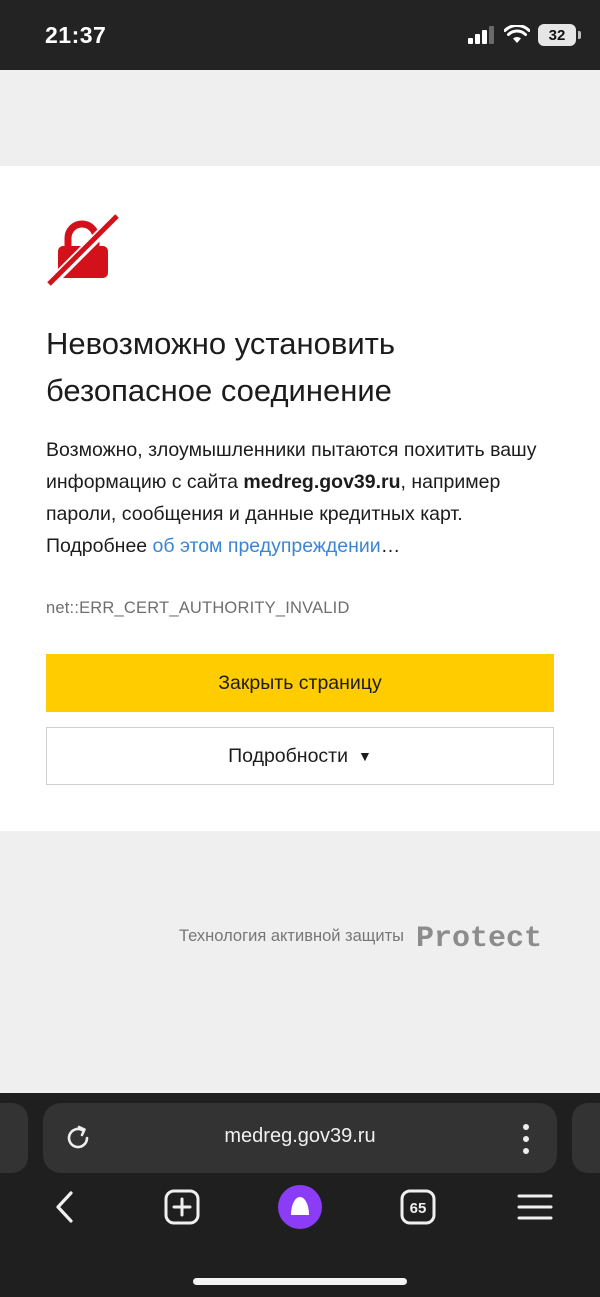 The image size is (600, 1297). What do you see at coordinates (300, 1281) in the screenshot?
I see `home-indicator` at bounding box center [300, 1281].